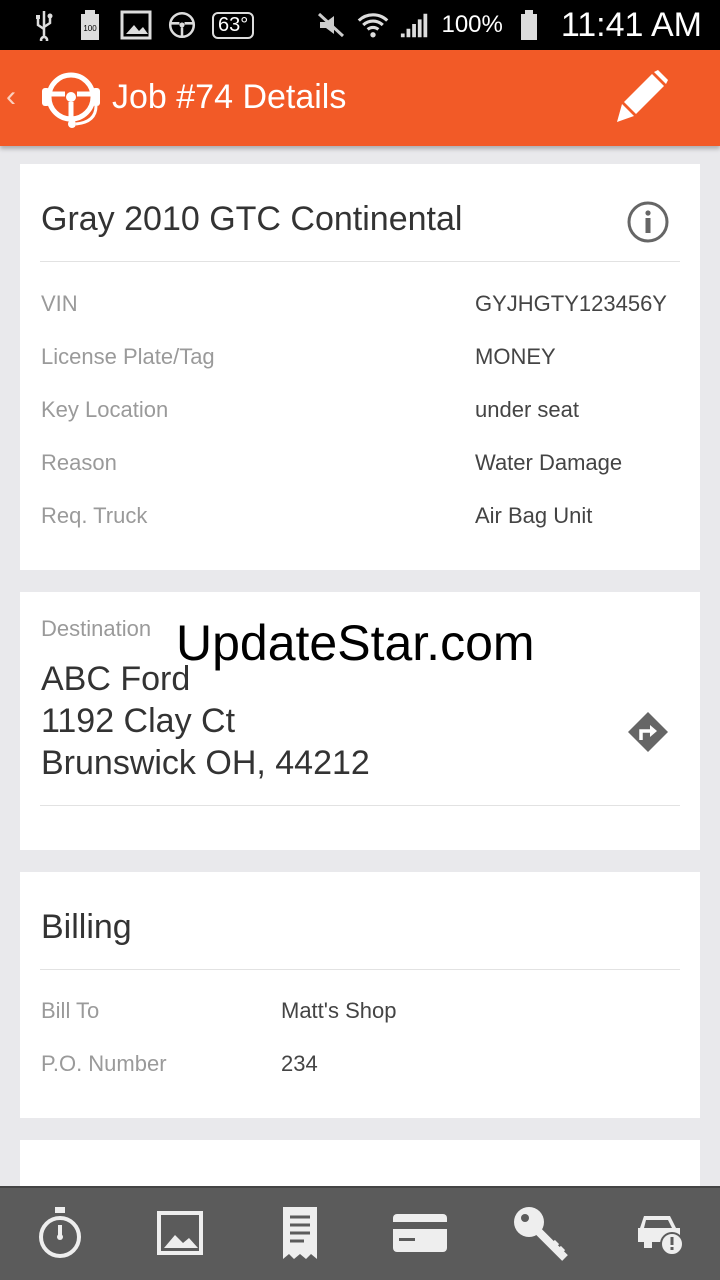 The image size is (720, 1280). What do you see at coordinates (373, 25) in the screenshot?
I see `wifi-icon` at bounding box center [373, 25].